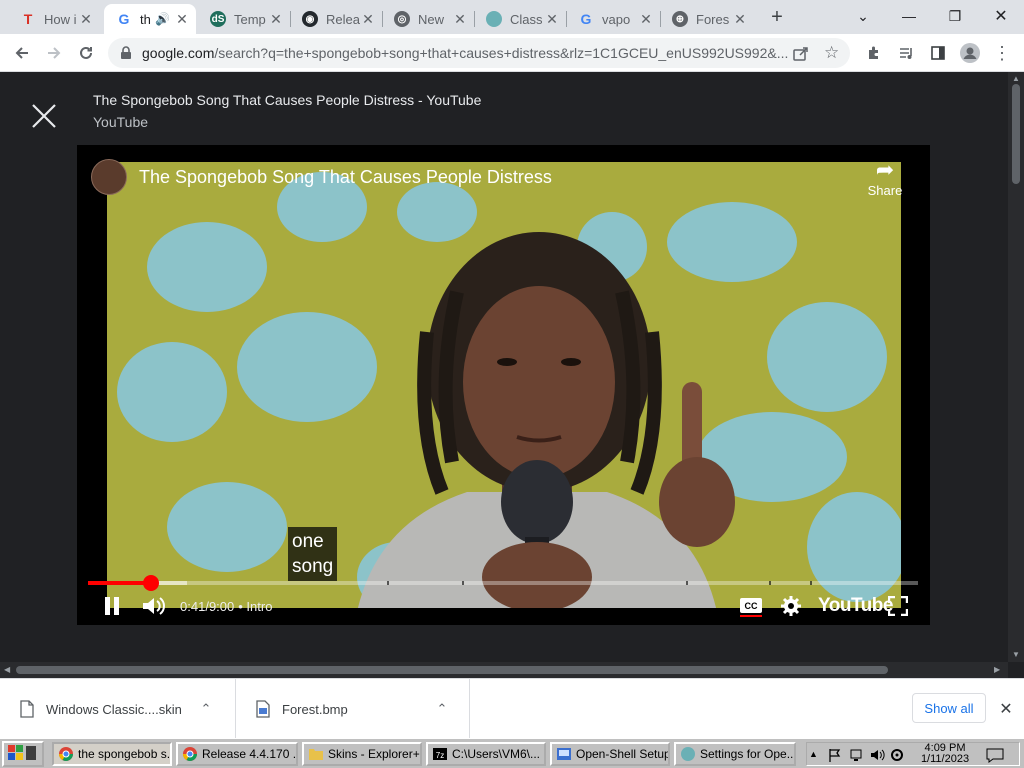  I want to click on restore-button: ❐, so click(955, 16).